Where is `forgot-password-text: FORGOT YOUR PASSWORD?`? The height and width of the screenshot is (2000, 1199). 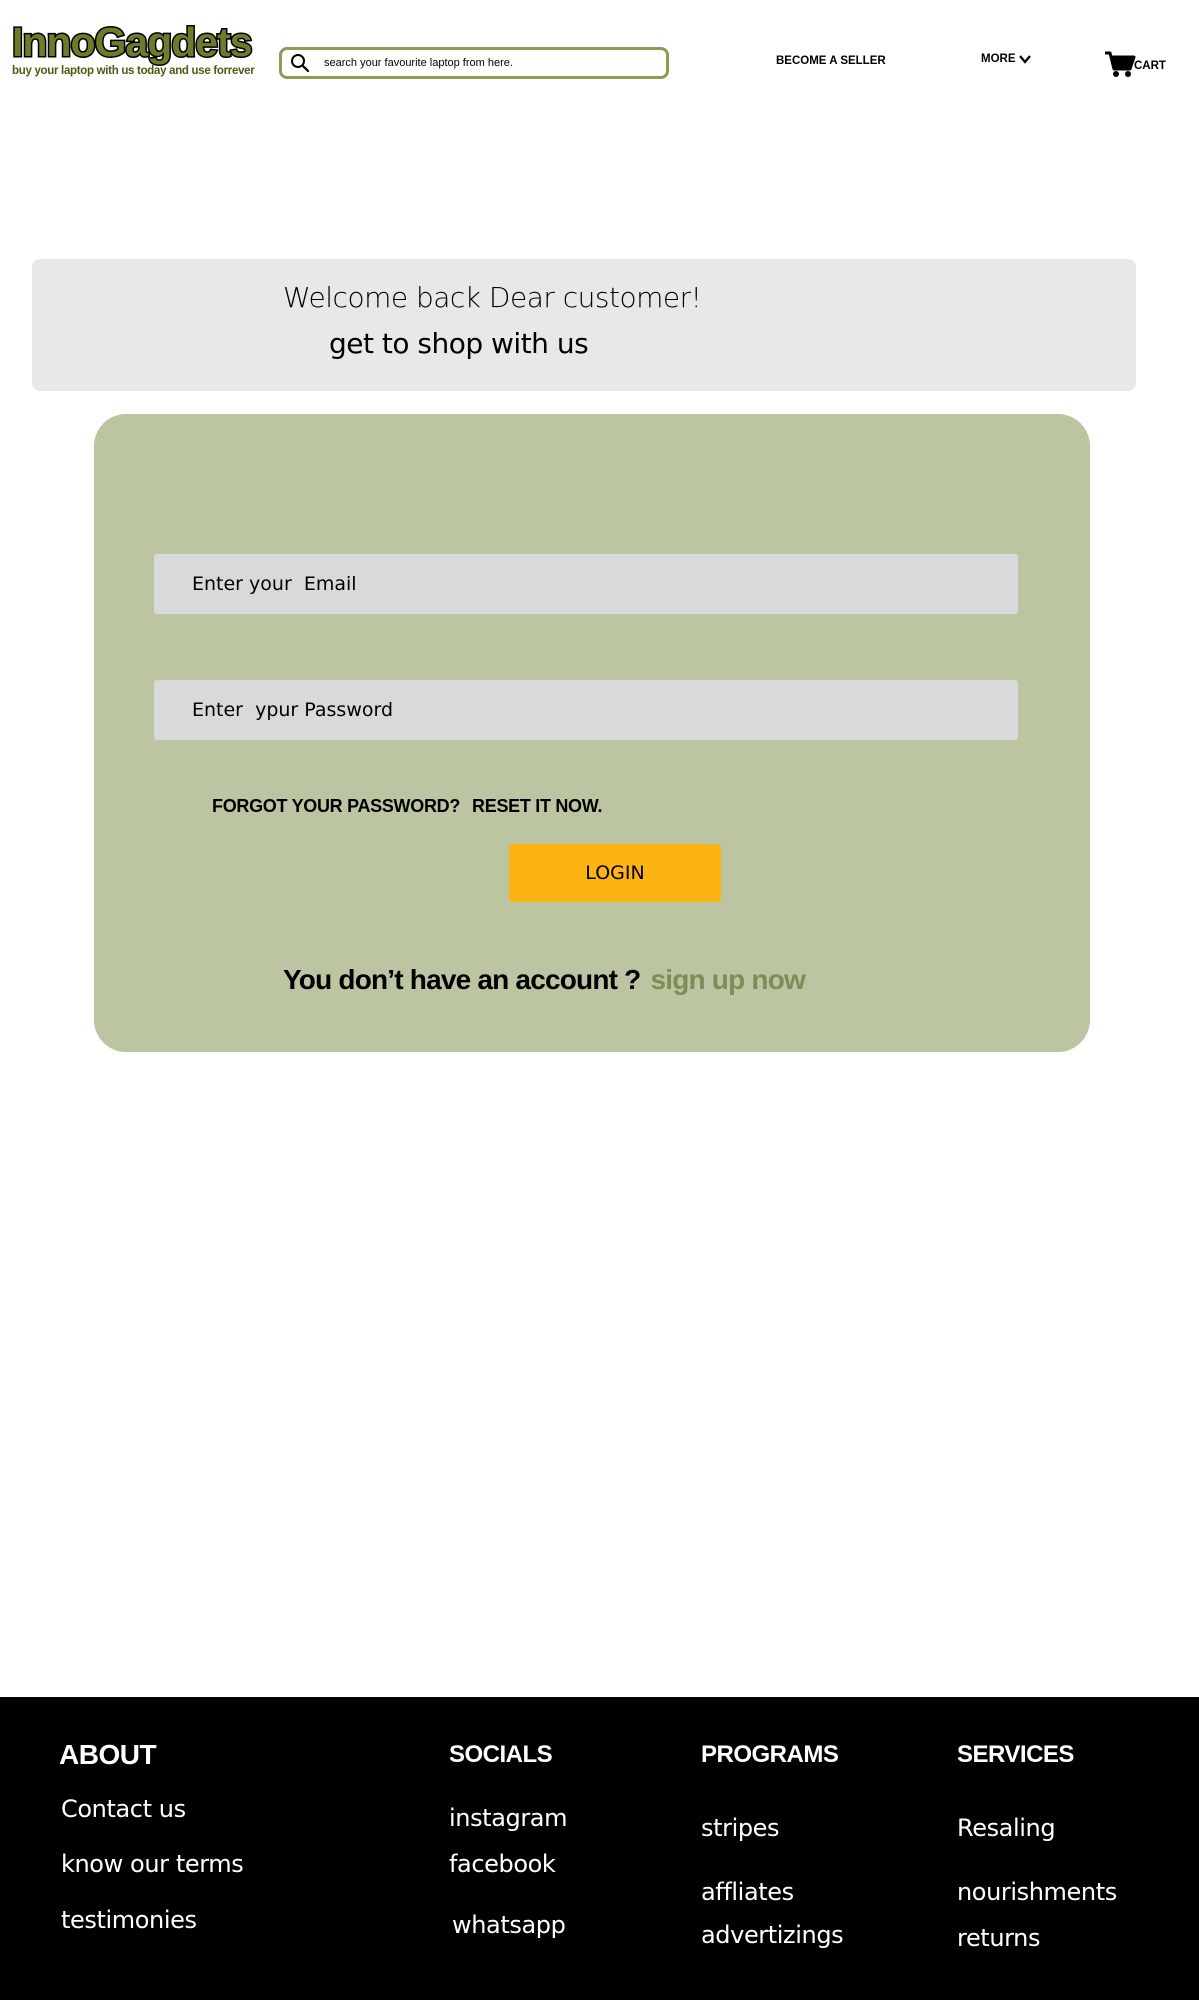 forgot-password-text: FORGOT YOUR PASSWORD? is located at coordinates (336, 806).